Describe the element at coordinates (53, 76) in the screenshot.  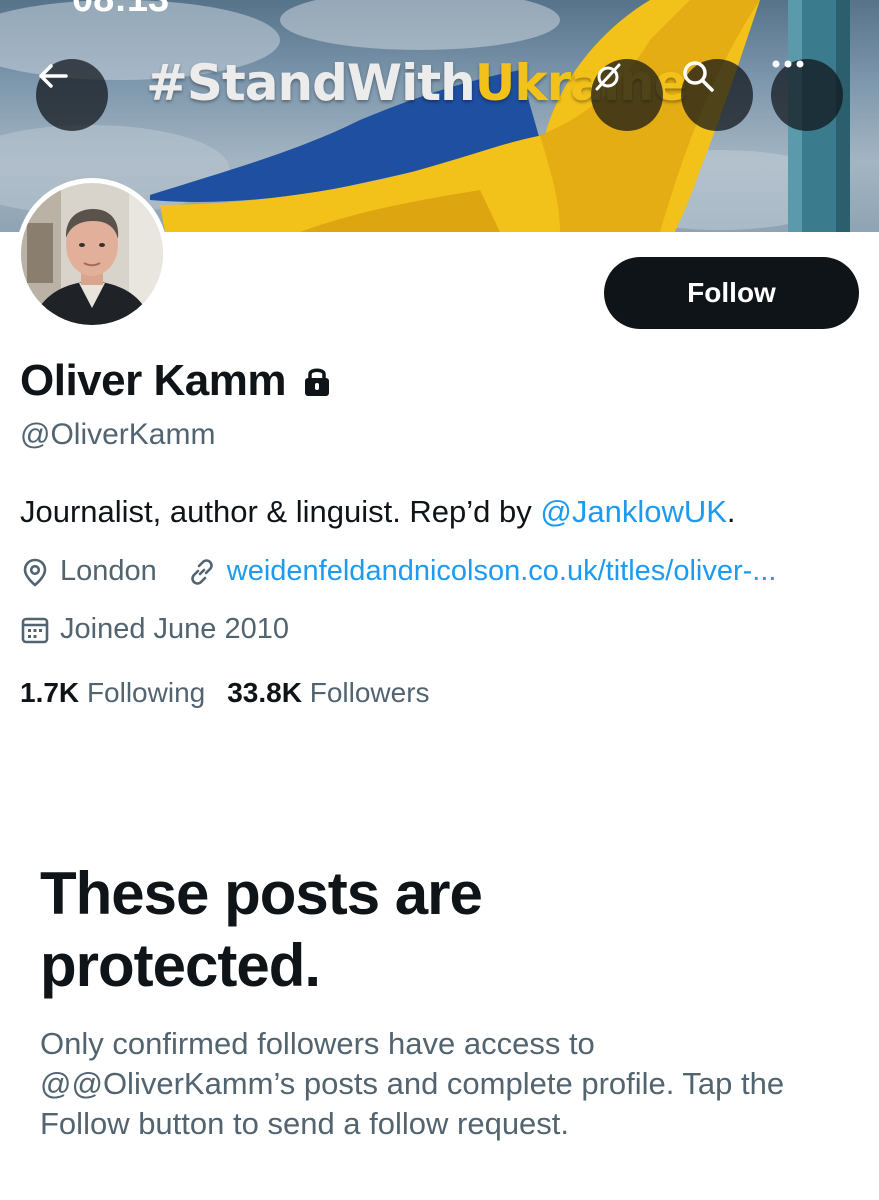
I see `arrow-left-icon` at that location.